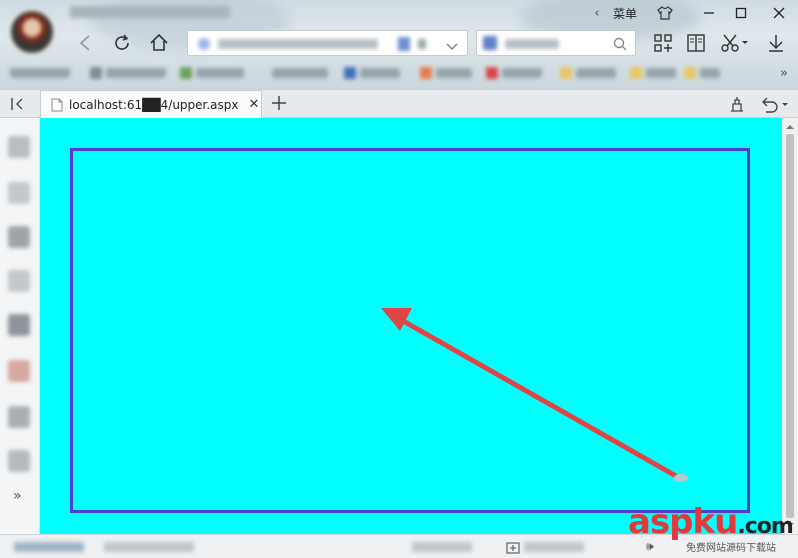 This screenshot has height=558, width=798. I want to click on download-icon, so click(776, 43).